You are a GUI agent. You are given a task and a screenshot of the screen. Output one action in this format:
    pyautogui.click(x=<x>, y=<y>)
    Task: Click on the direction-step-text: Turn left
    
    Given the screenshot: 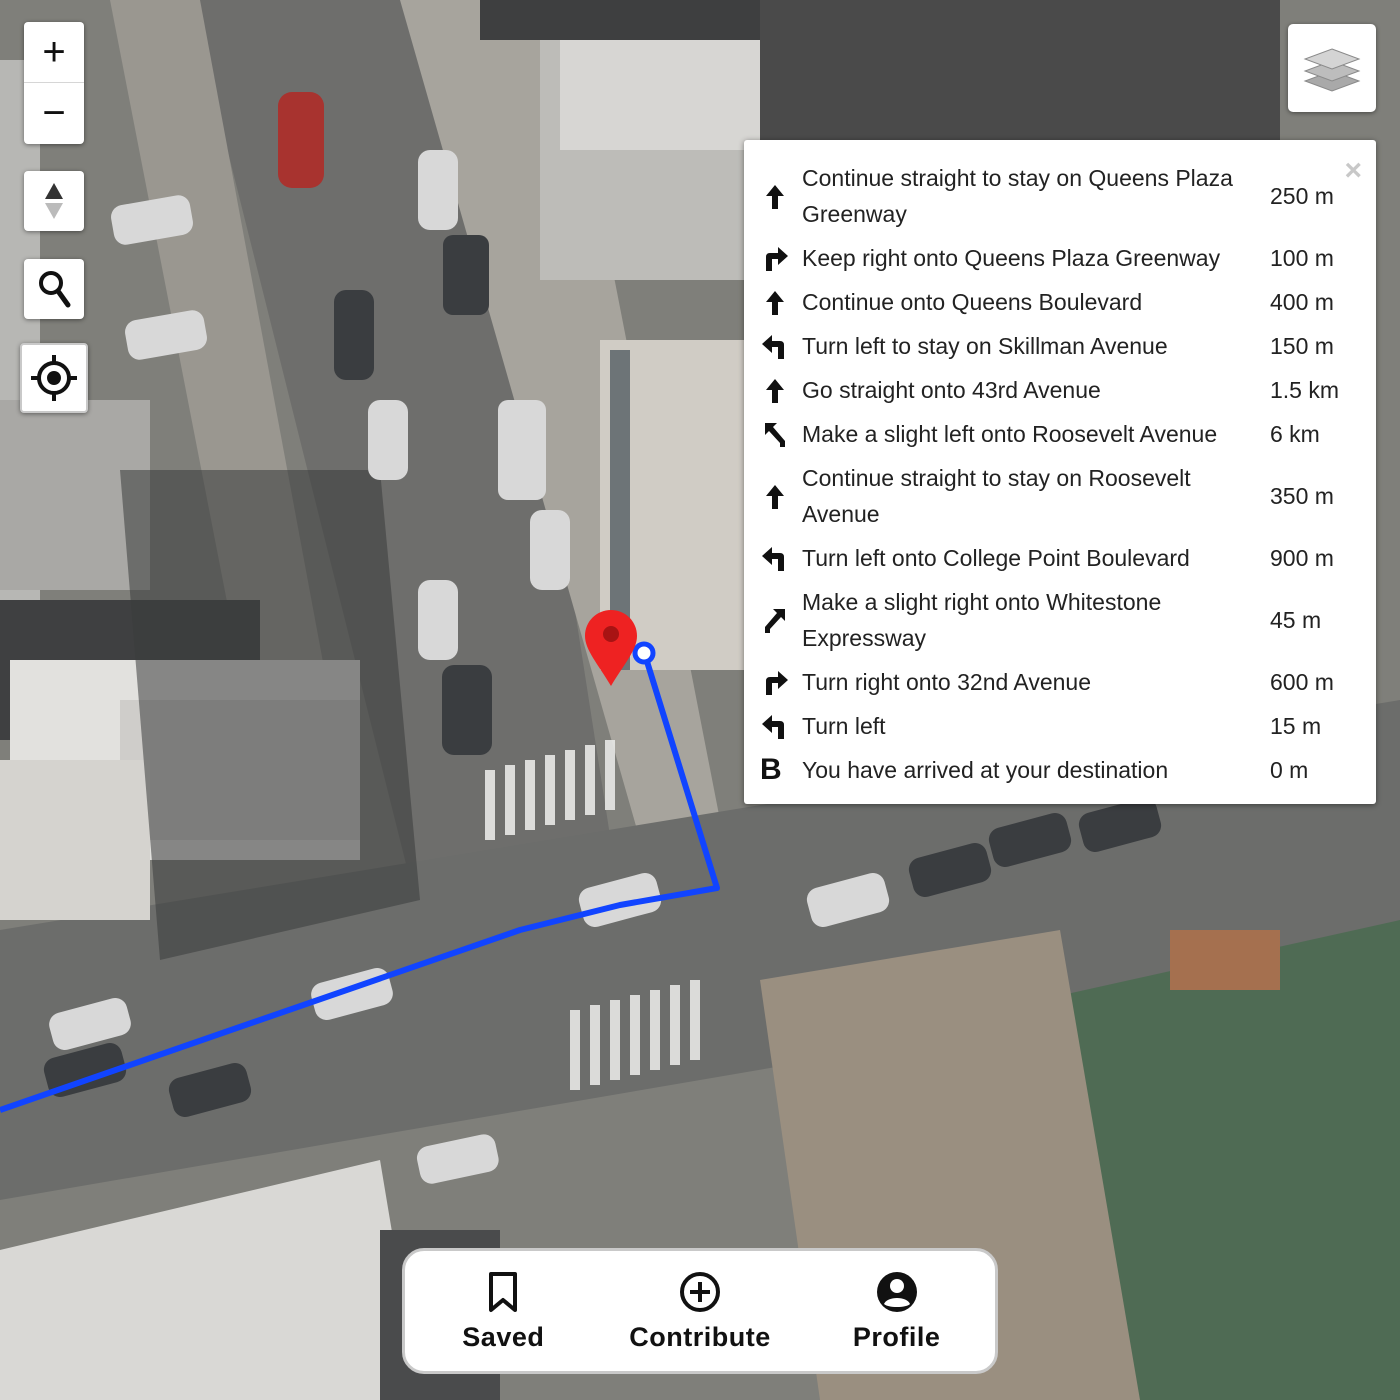 What is the action you would take?
    pyautogui.click(x=844, y=726)
    